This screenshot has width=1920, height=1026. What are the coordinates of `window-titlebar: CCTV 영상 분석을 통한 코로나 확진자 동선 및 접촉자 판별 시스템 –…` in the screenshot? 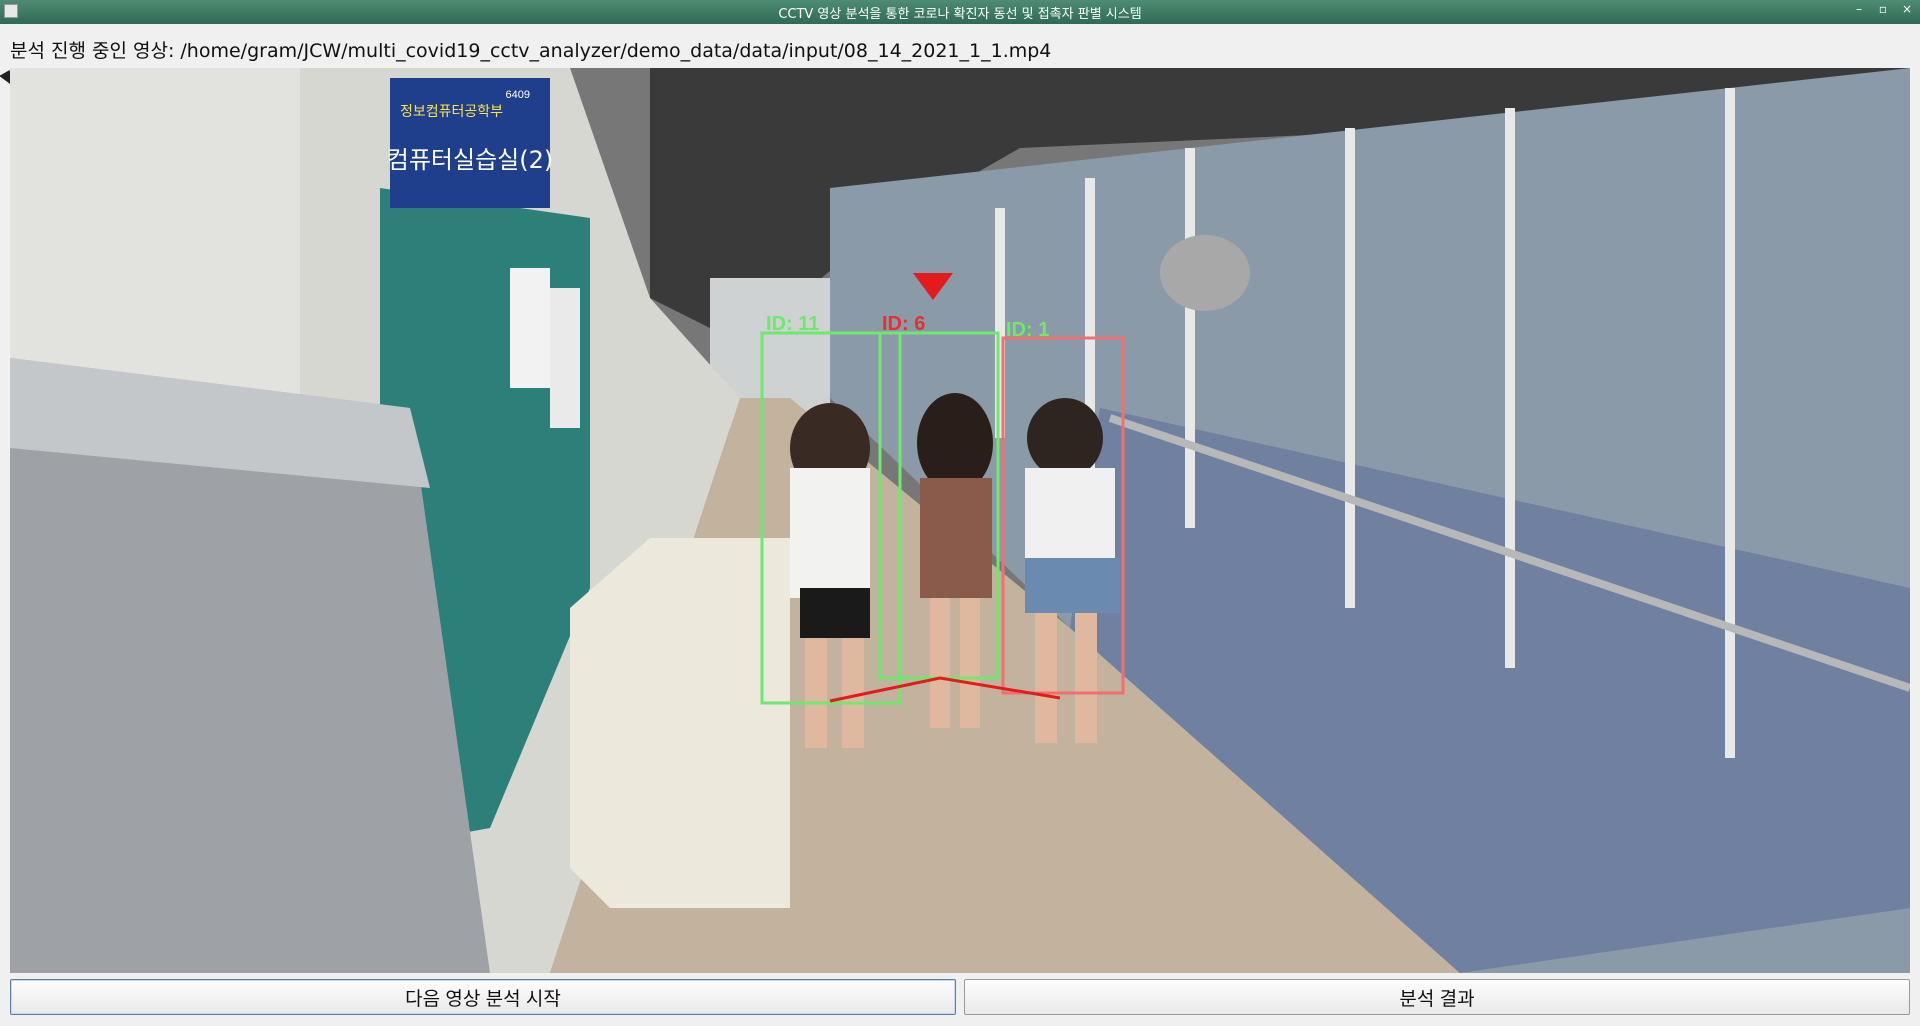 It's located at (960, 12).